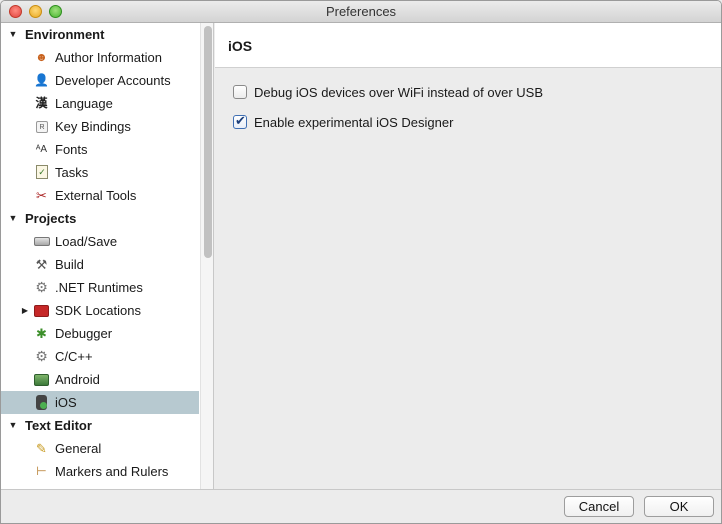 This screenshot has height=524, width=722. I want to click on sidebar-item-tasks: ✓ Tasks, so click(100, 172).